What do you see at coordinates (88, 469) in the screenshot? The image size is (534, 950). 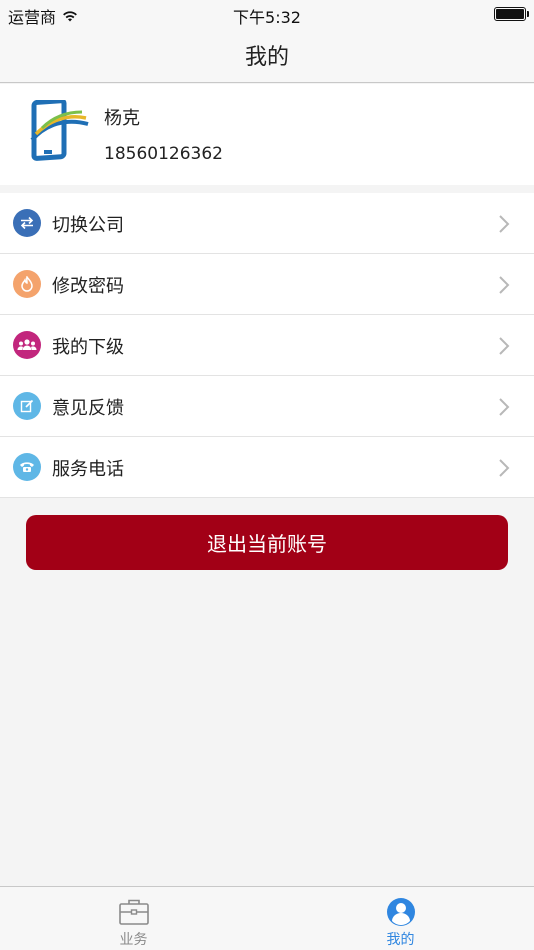 I see `menu-item-label: 服务电话` at bounding box center [88, 469].